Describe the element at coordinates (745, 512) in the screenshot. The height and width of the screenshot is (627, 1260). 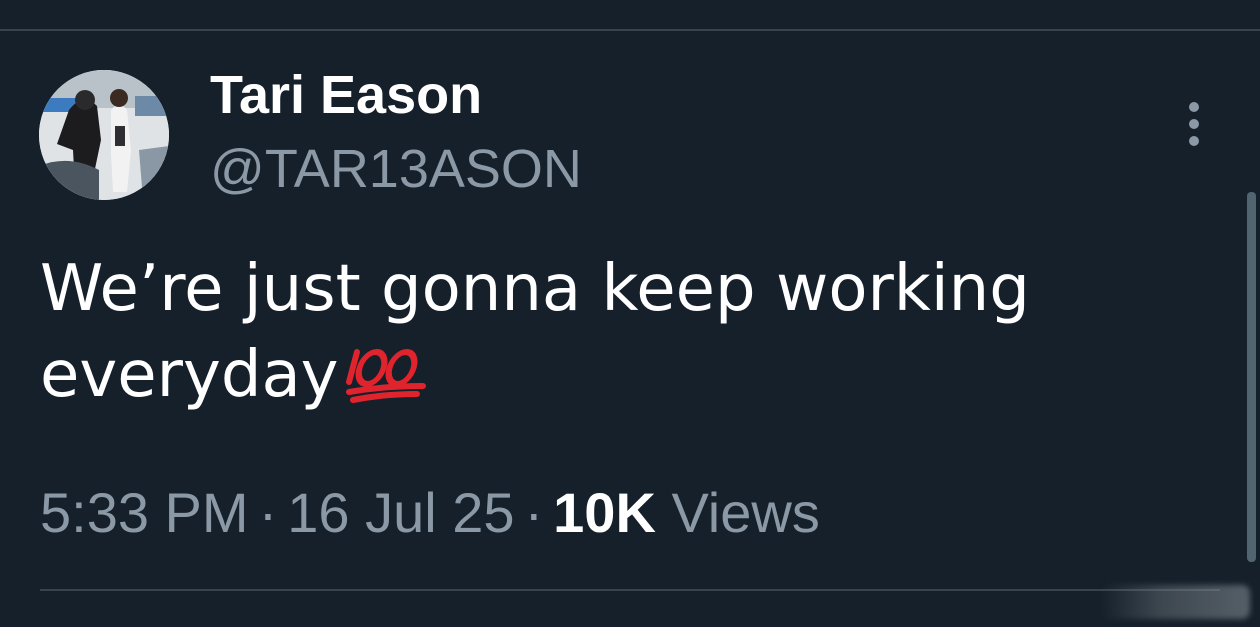
I see `views-label: Views` at that location.